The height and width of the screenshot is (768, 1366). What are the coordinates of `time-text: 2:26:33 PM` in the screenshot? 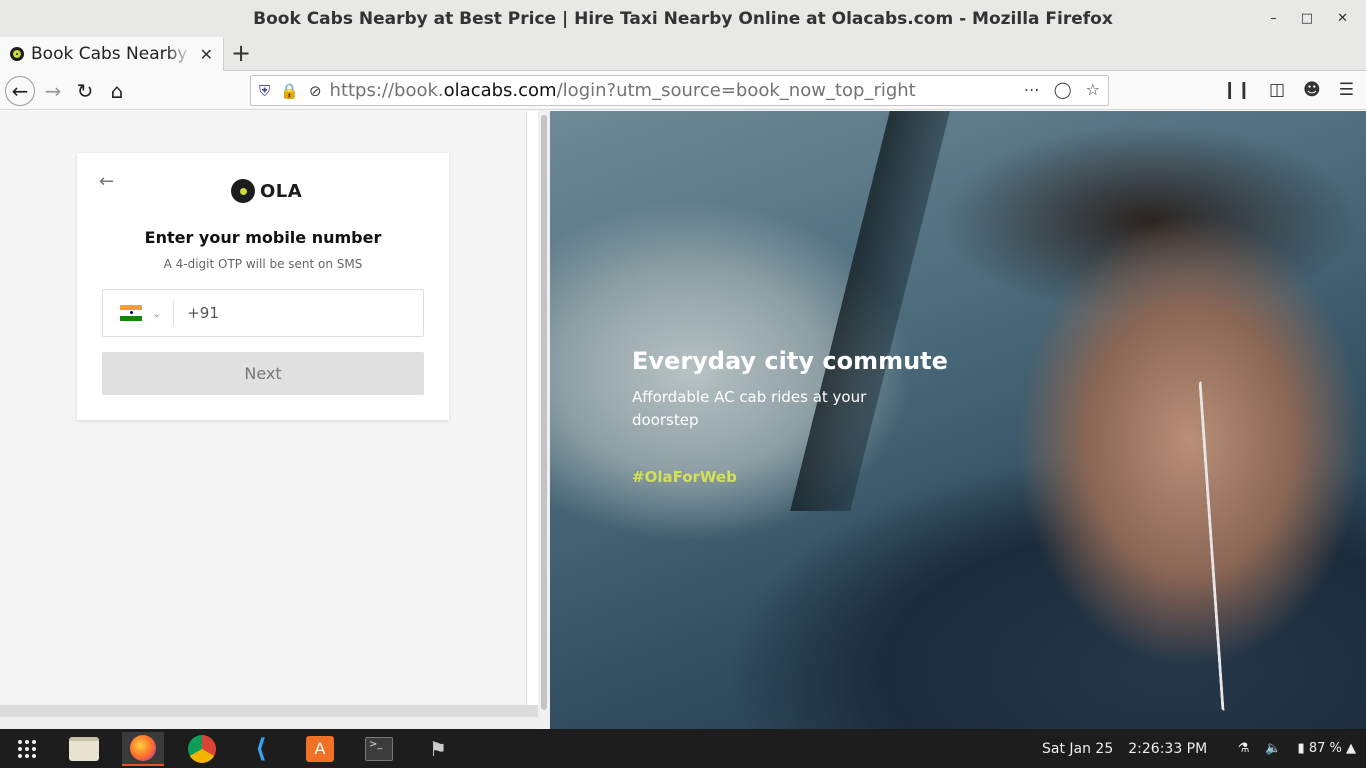 It's located at (1168, 748).